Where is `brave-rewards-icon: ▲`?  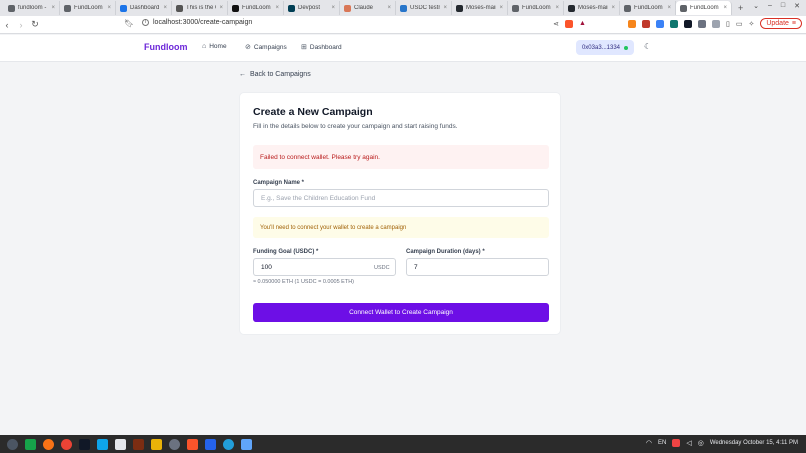 brave-rewards-icon: ▲ is located at coordinates (582, 23).